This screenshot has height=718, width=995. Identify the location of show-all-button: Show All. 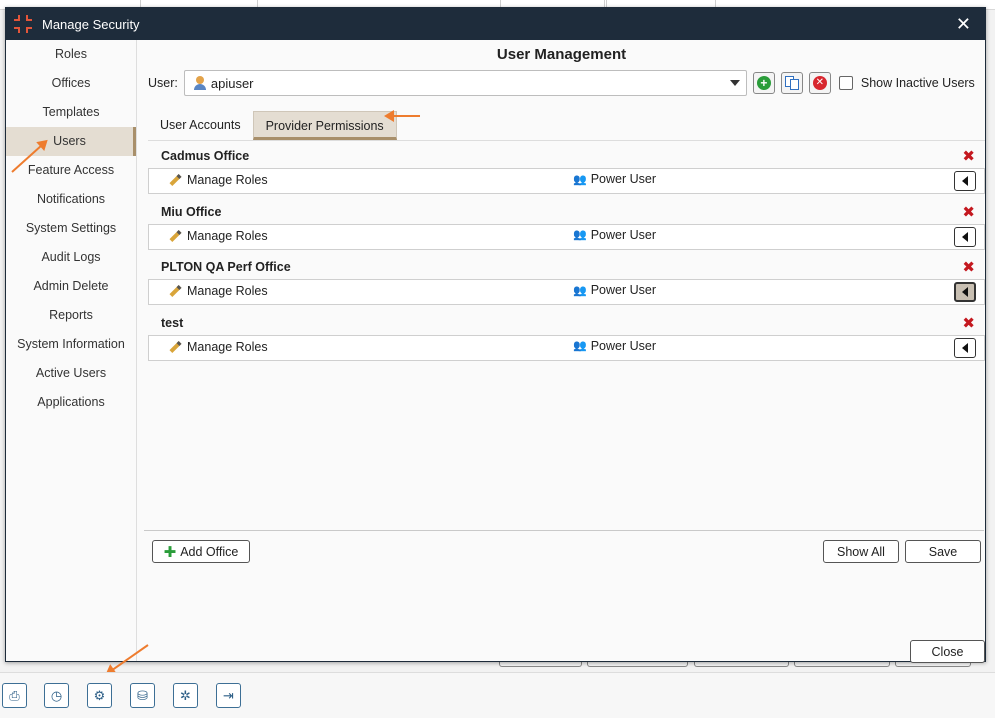
(861, 551).